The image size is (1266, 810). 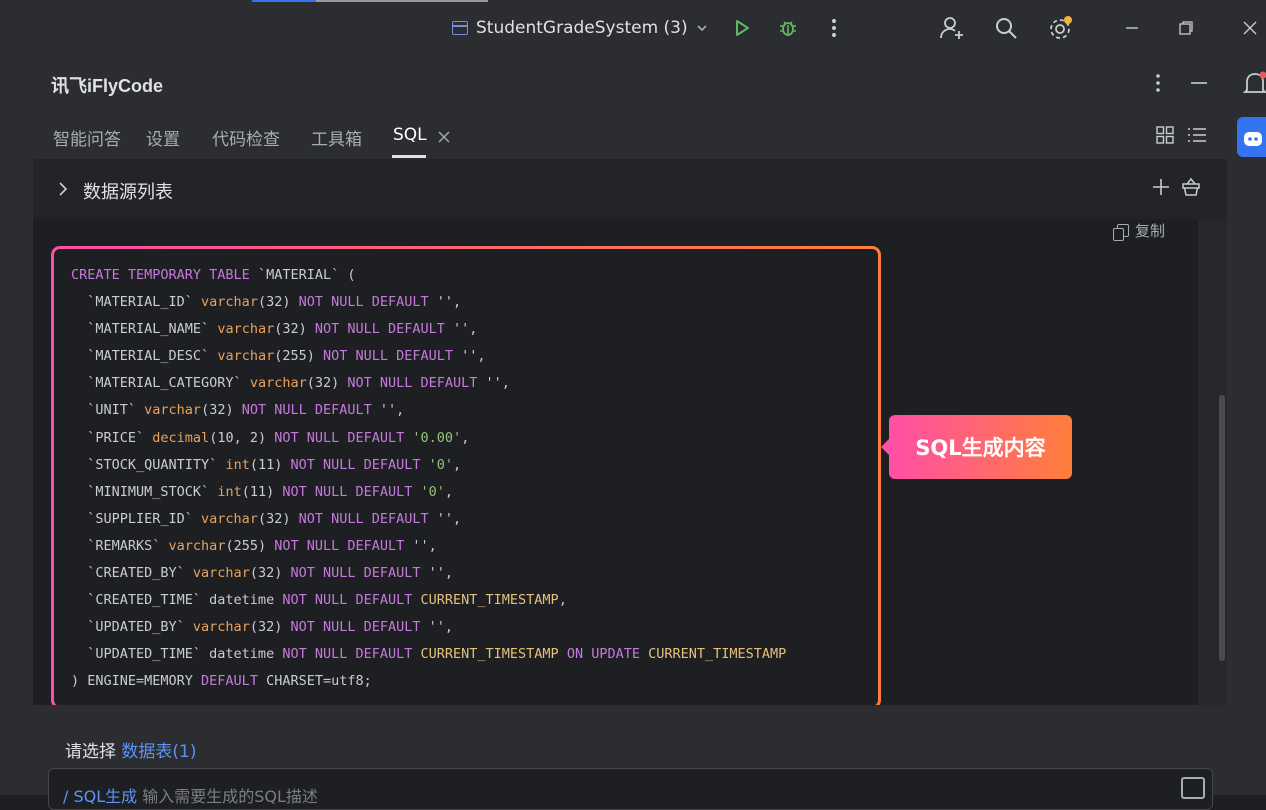 What do you see at coordinates (742, 28) in the screenshot?
I see `run-button` at bounding box center [742, 28].